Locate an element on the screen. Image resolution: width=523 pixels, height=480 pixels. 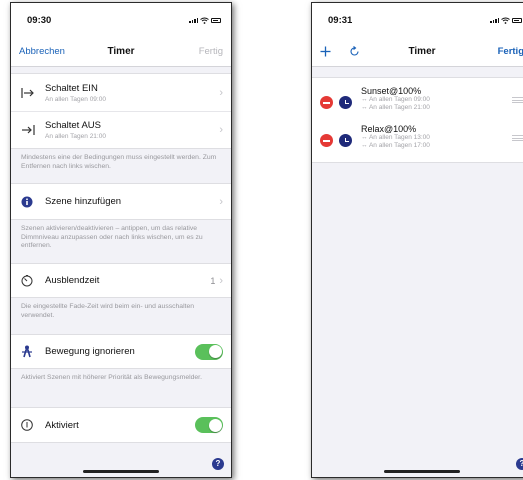
power-icon is located at coordinates (31, 425).